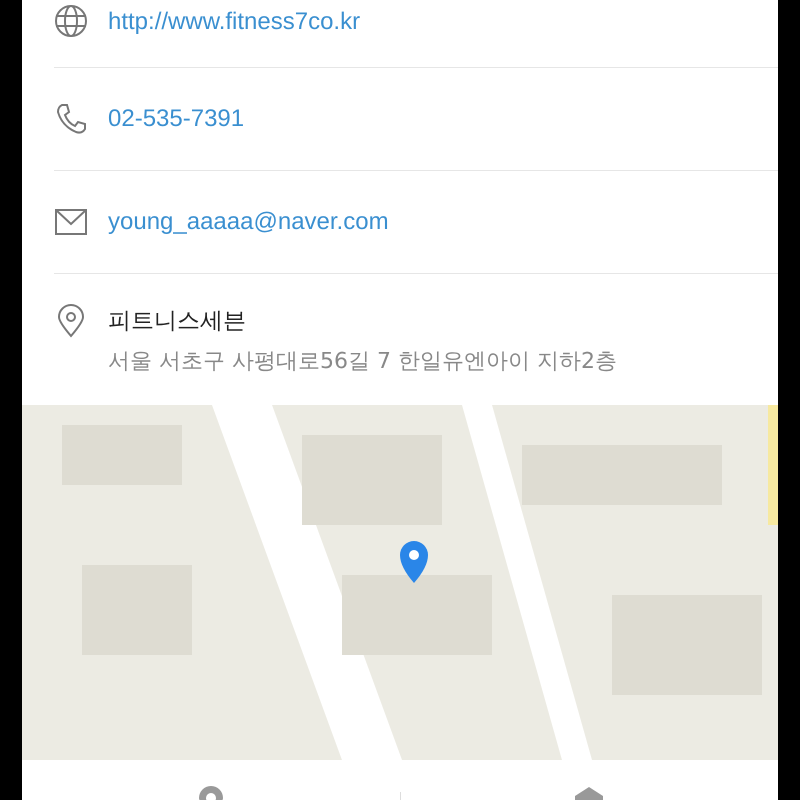 The image size is (800, 800). What do you see at coordinates (71, 119) in the screenshot?
I see `phone-icon` at bounding box center [71, 119].